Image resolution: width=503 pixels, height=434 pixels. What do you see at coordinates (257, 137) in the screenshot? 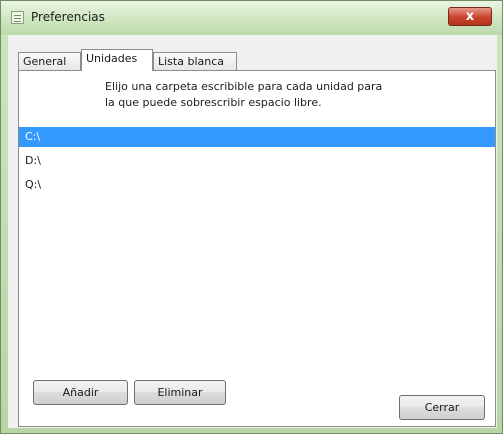
I see `list-item-drive-c: C:\` at bounding box center [257, 137].